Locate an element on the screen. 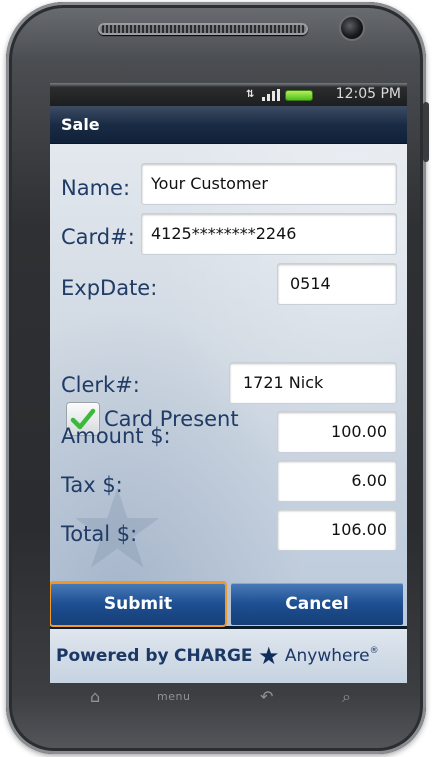 The image size is (435, 757). speaker-grille is located at coordinates (203, 29).